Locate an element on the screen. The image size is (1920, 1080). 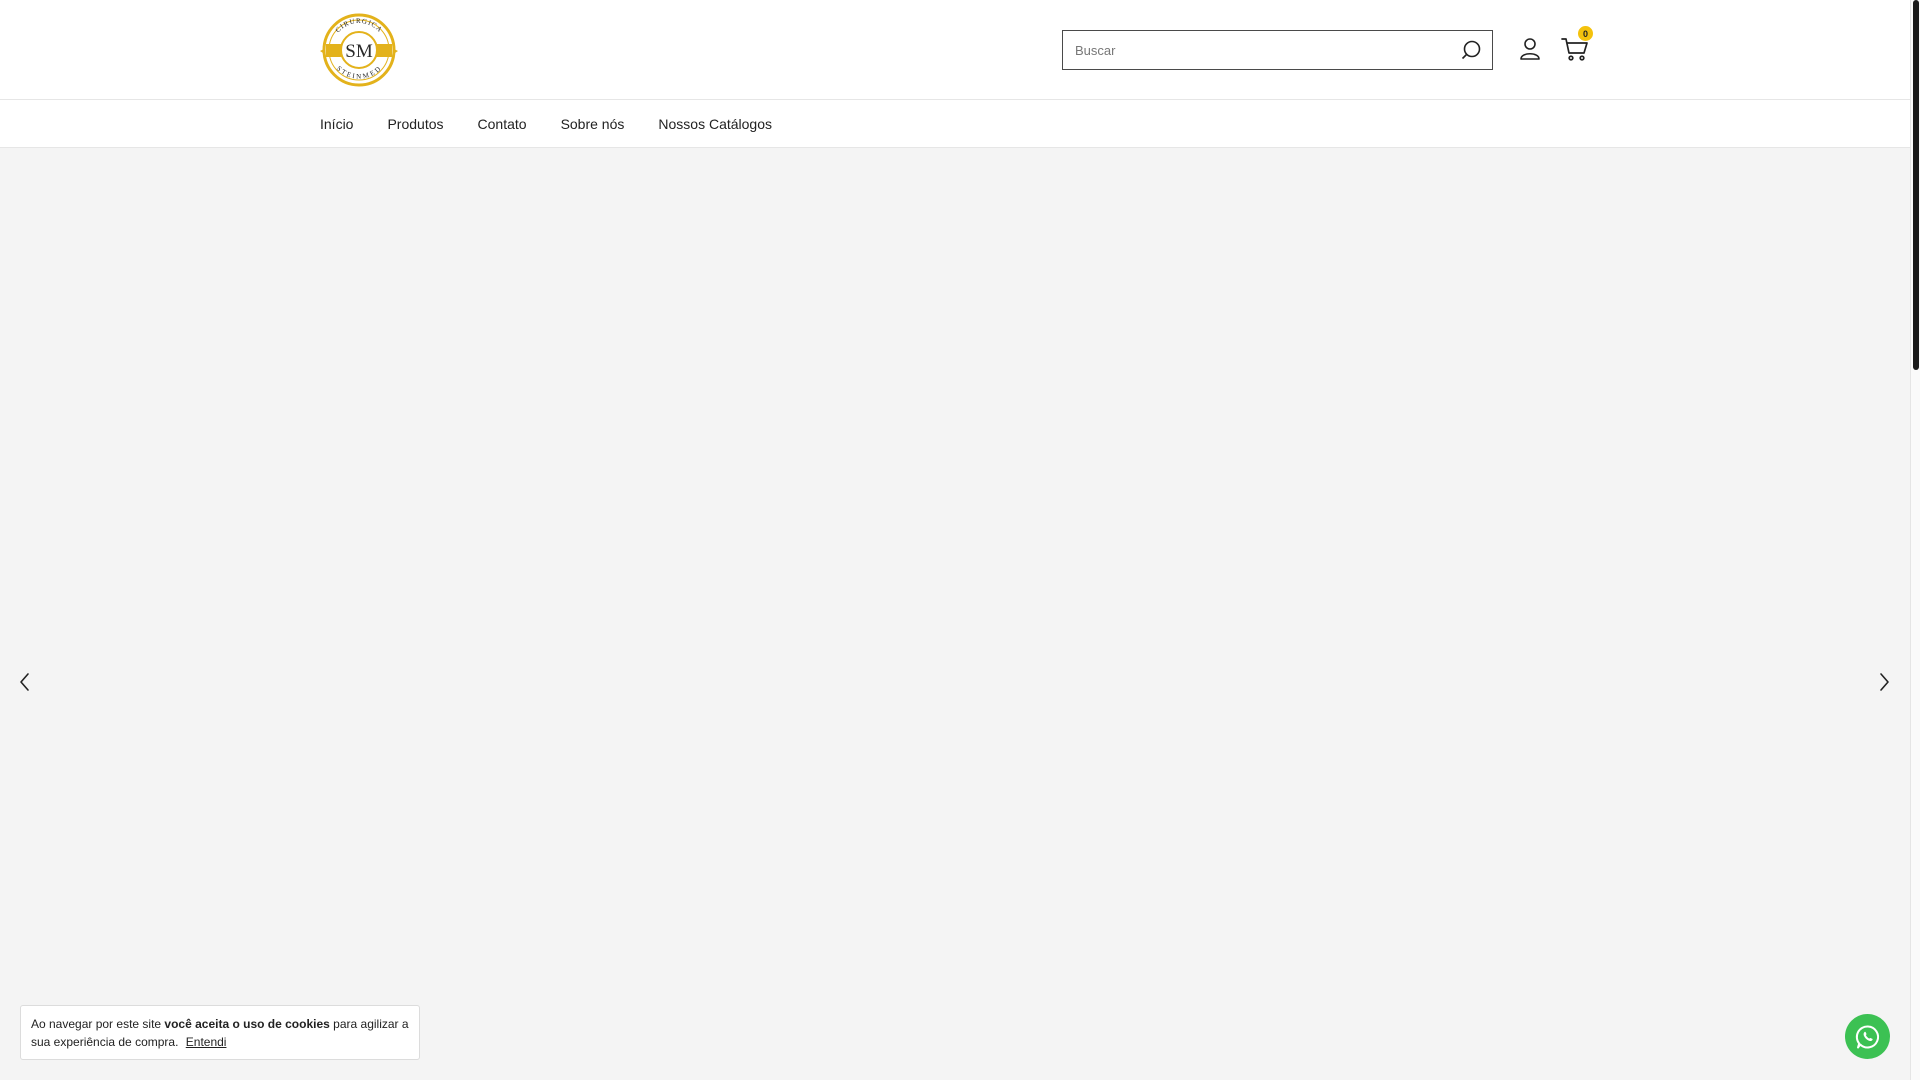
search-input is located at coordinates (1253, 50).